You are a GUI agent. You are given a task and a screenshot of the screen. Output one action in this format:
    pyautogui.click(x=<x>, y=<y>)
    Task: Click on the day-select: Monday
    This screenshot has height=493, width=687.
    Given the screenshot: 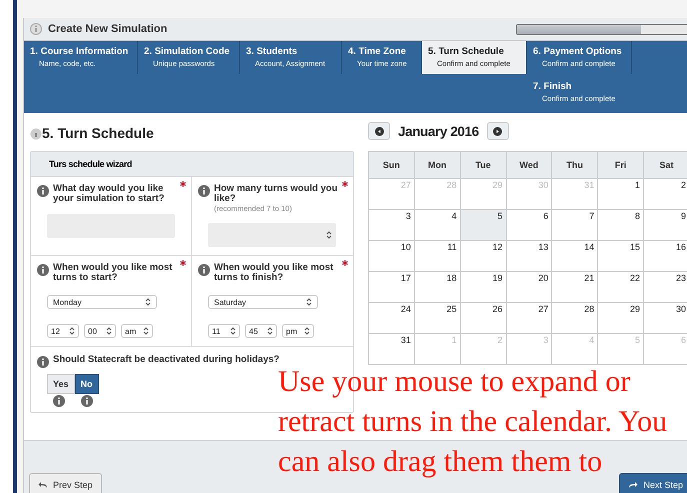 What is the action you would take?
    pyautogui.click(x=102, y=302)
    